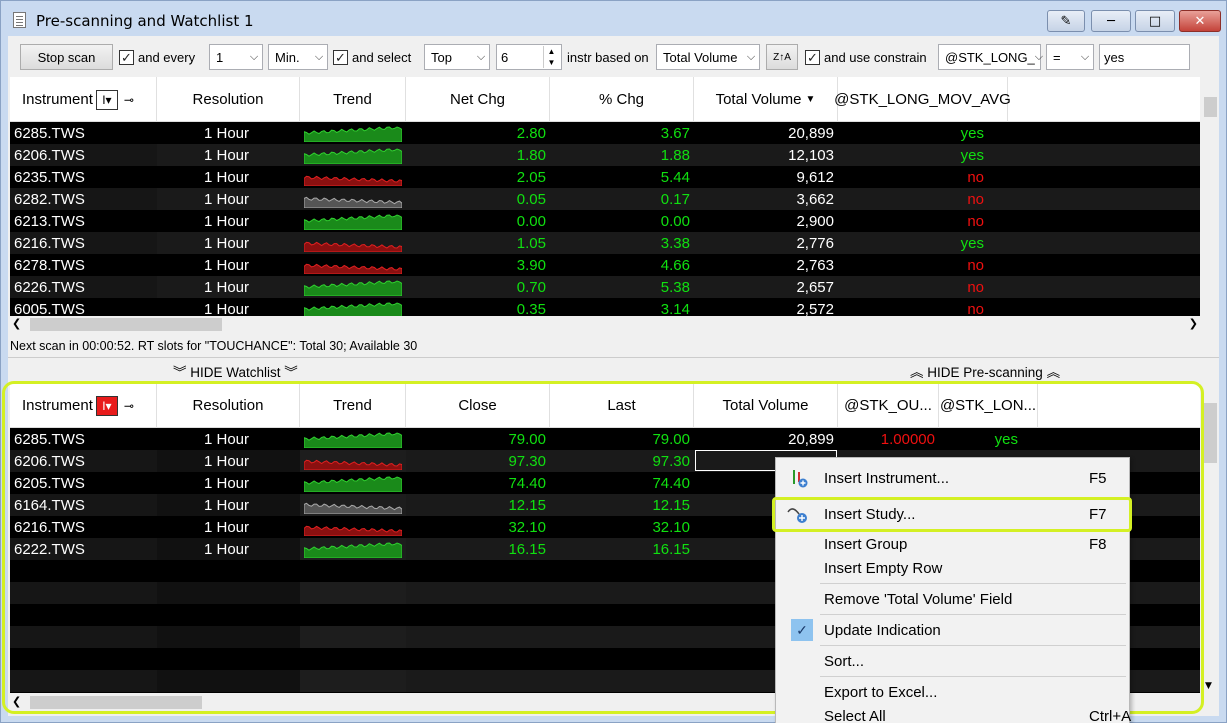 The width and height of the screenshot is (1227, 723). What do you see at coordinates (1208, 686) in the screenshot?
I see `scroll-down-icon: ▼` at bounding box center [1208, 686].